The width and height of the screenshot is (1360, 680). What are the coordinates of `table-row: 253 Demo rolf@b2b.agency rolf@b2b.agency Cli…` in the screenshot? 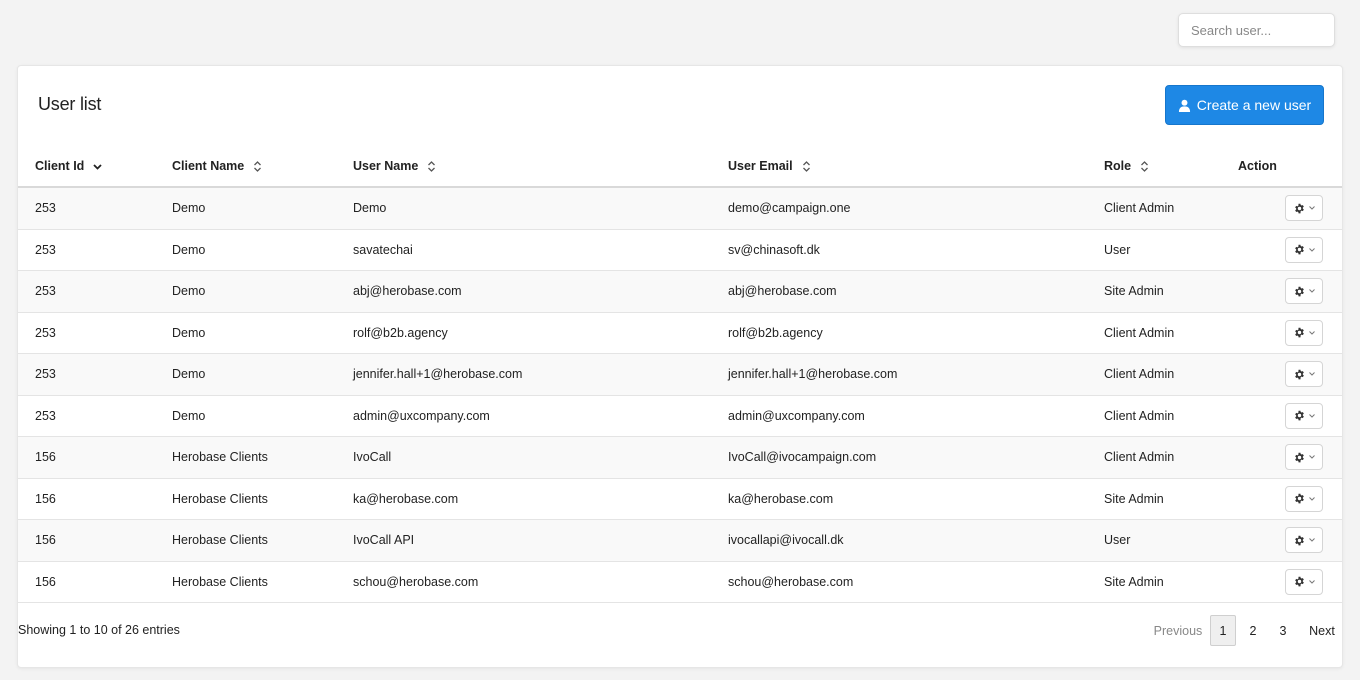 It's located at (680, 333).